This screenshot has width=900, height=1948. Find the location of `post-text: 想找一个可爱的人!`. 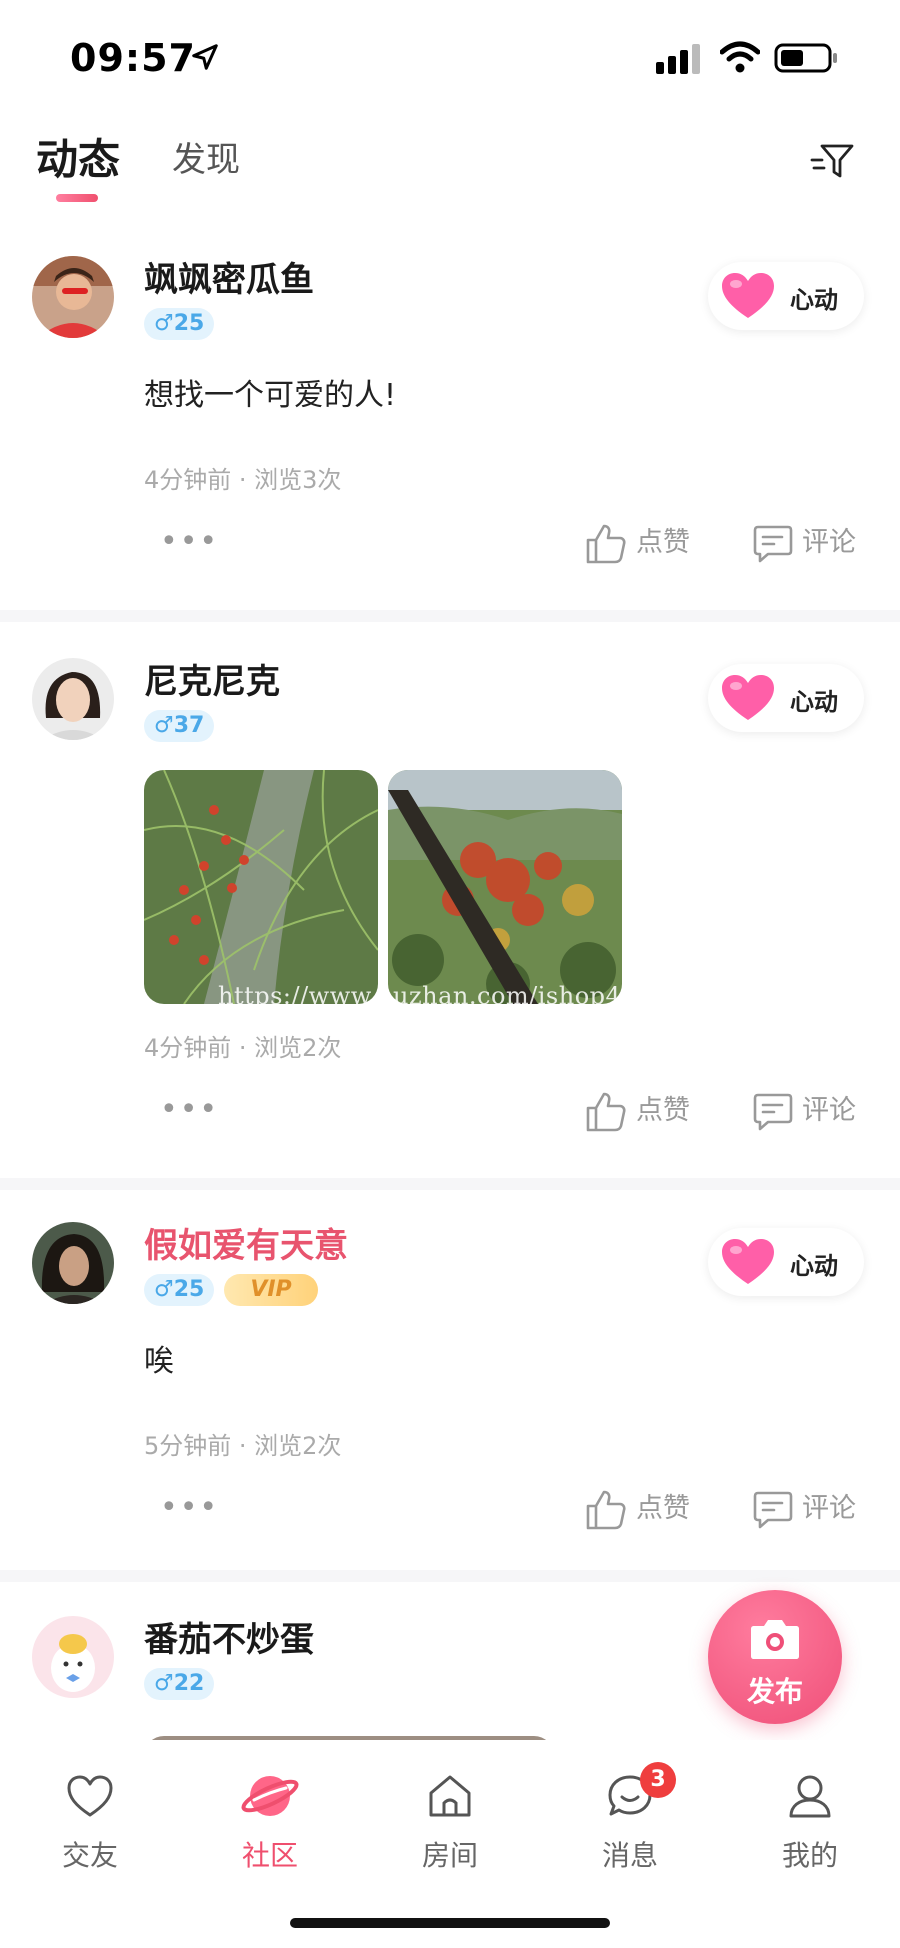

post-text: 想找一个可爱的人! is located at coordinates (270, 395).